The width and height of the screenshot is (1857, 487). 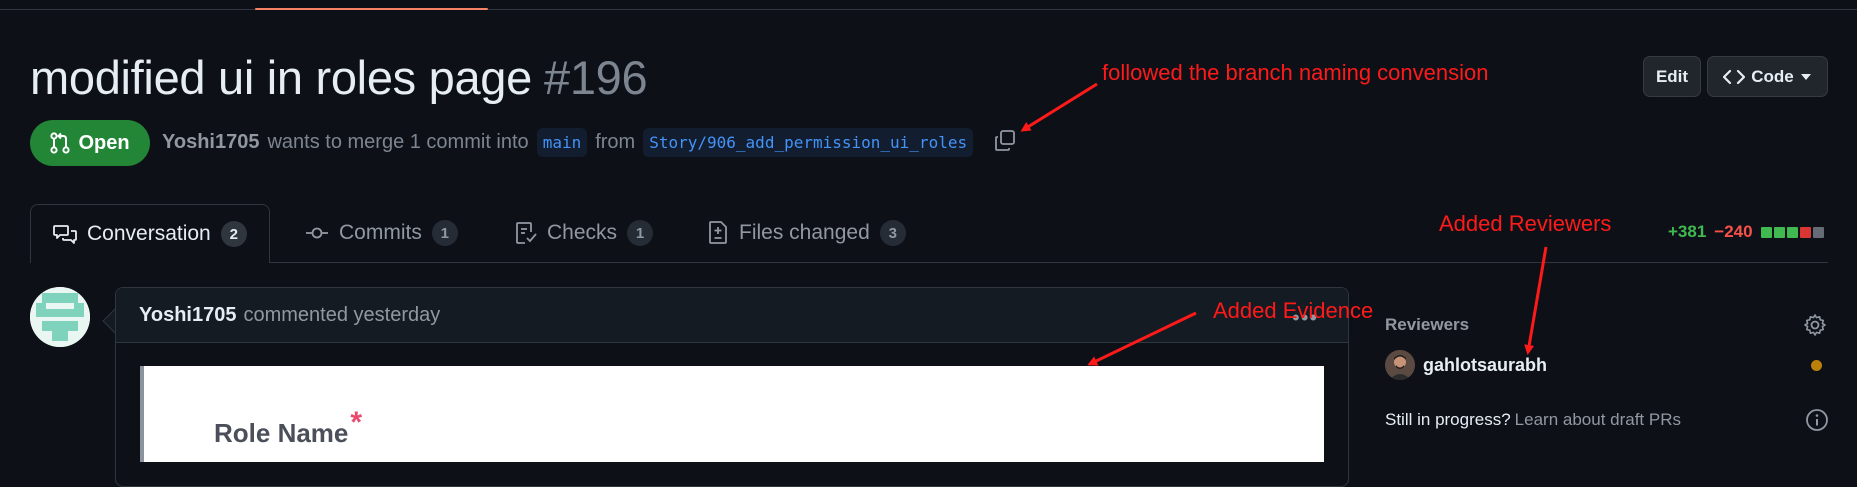 I want to click on reviewer-item: gahlotsaurabh, so click(x=1466, y=365).